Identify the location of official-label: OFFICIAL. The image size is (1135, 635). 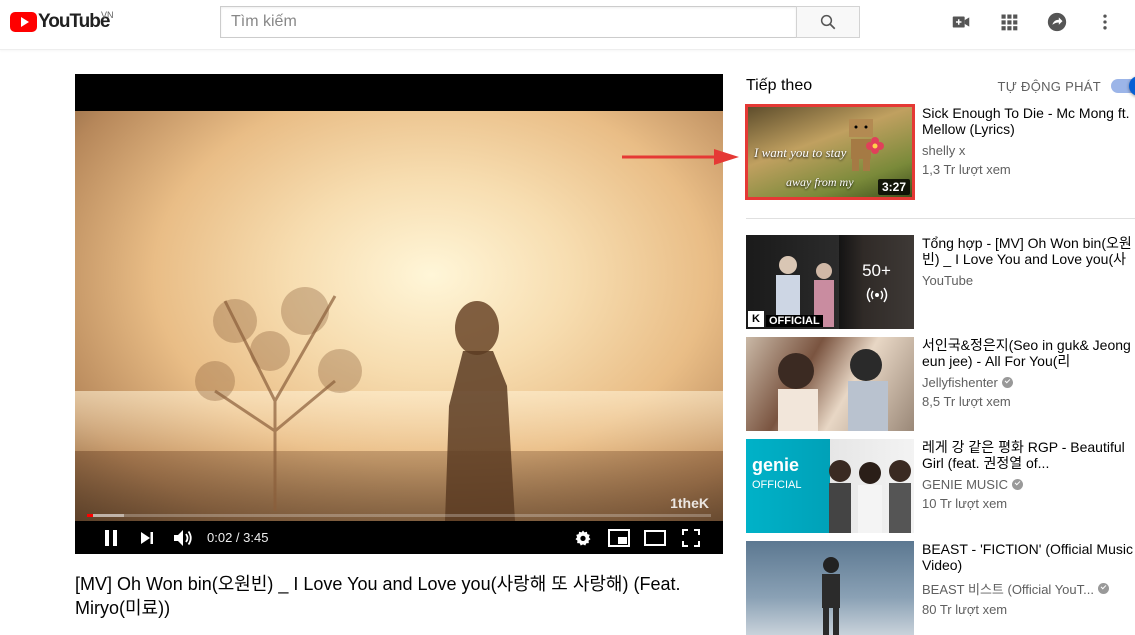
(794, 321).